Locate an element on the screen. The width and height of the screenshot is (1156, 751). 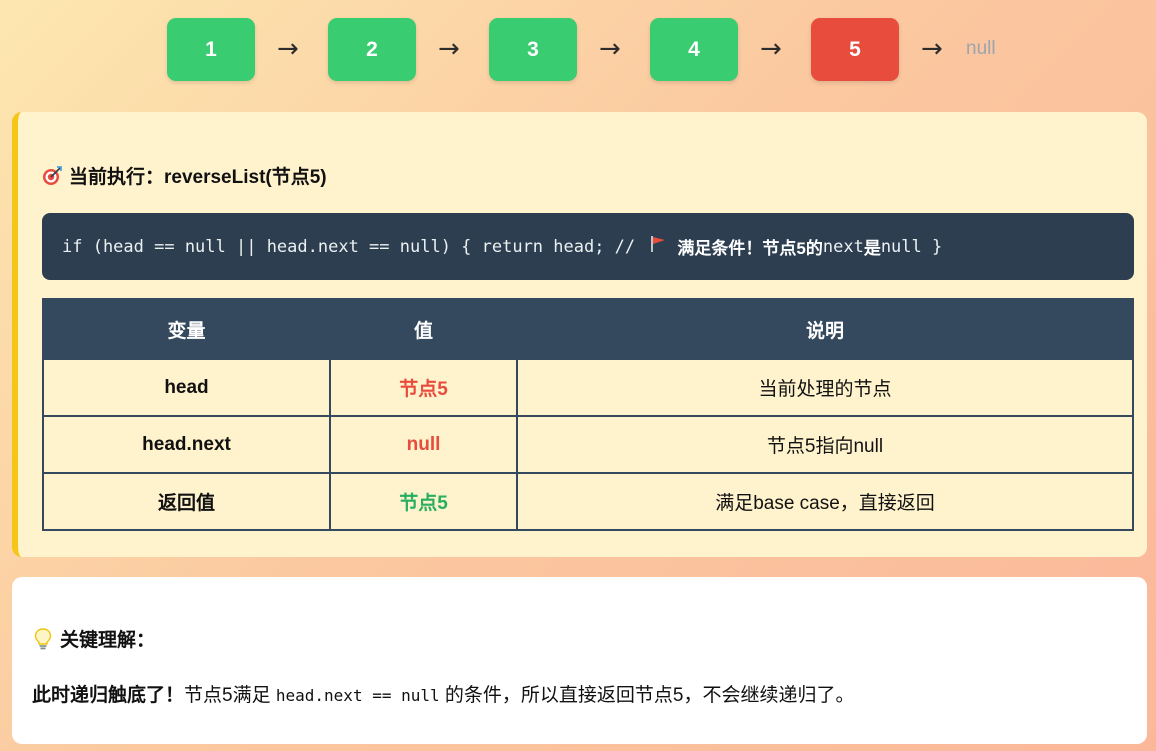
execution-title: 当前执行：reverseList(节点5) is located at coordinates (184, 175).